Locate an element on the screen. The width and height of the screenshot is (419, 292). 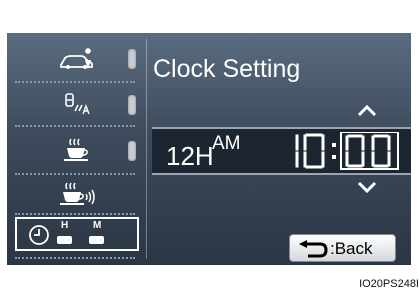
minute-label: M is located at coordinates (97, 225).